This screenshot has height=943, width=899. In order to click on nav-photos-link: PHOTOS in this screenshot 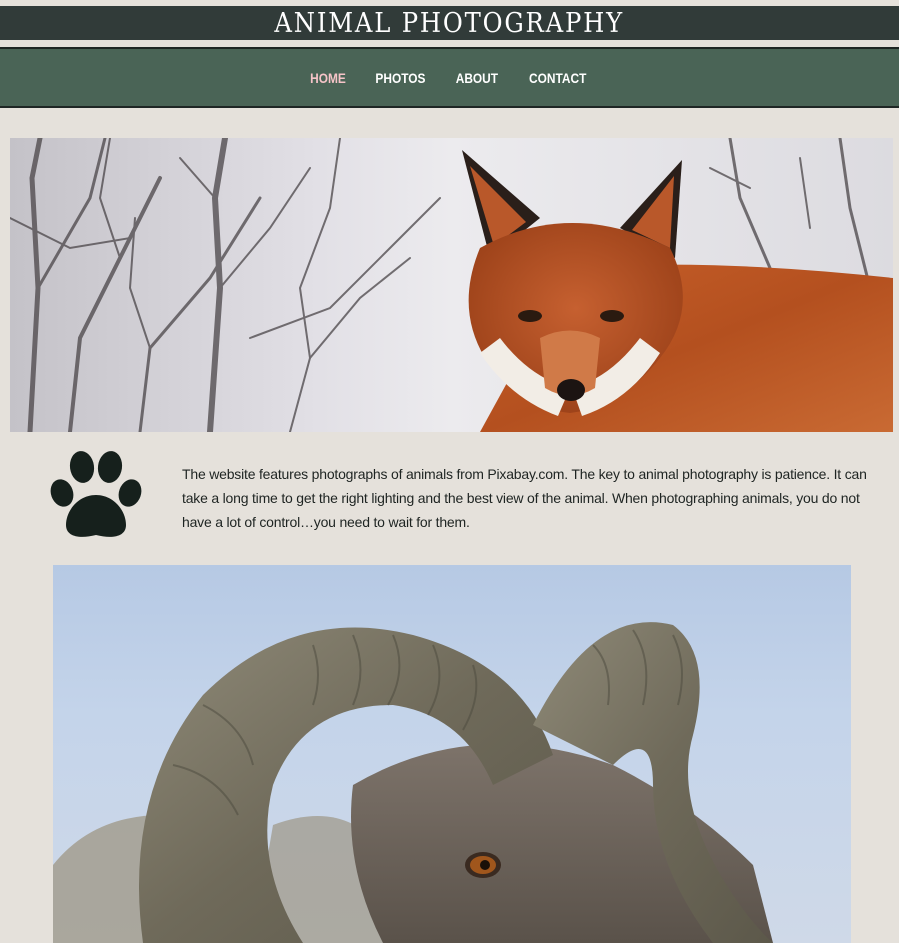, I will do `click(401, 78)`.